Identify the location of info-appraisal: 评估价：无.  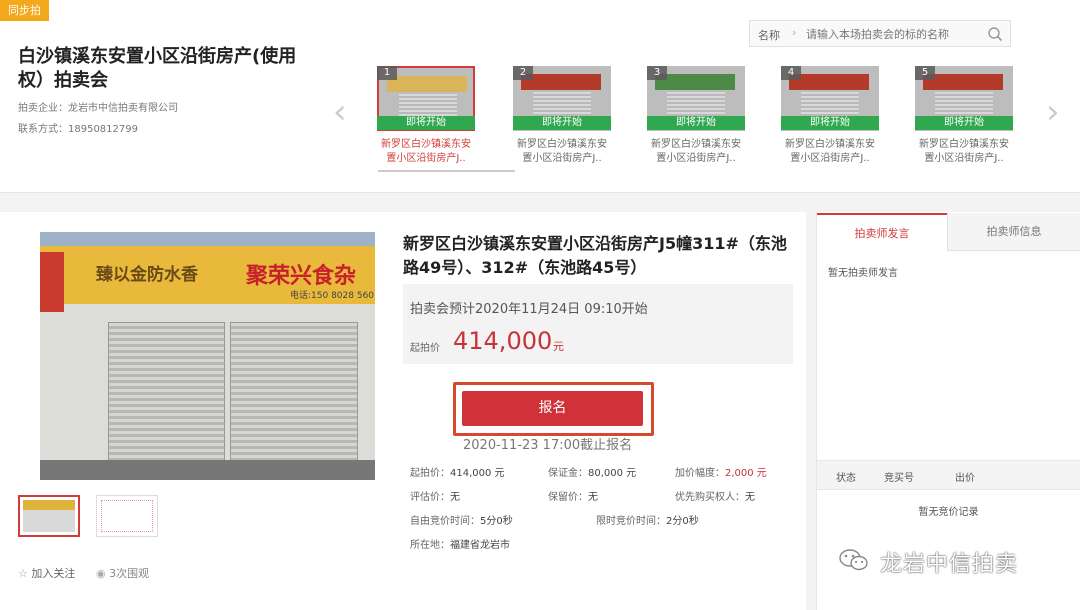
(435, 497).